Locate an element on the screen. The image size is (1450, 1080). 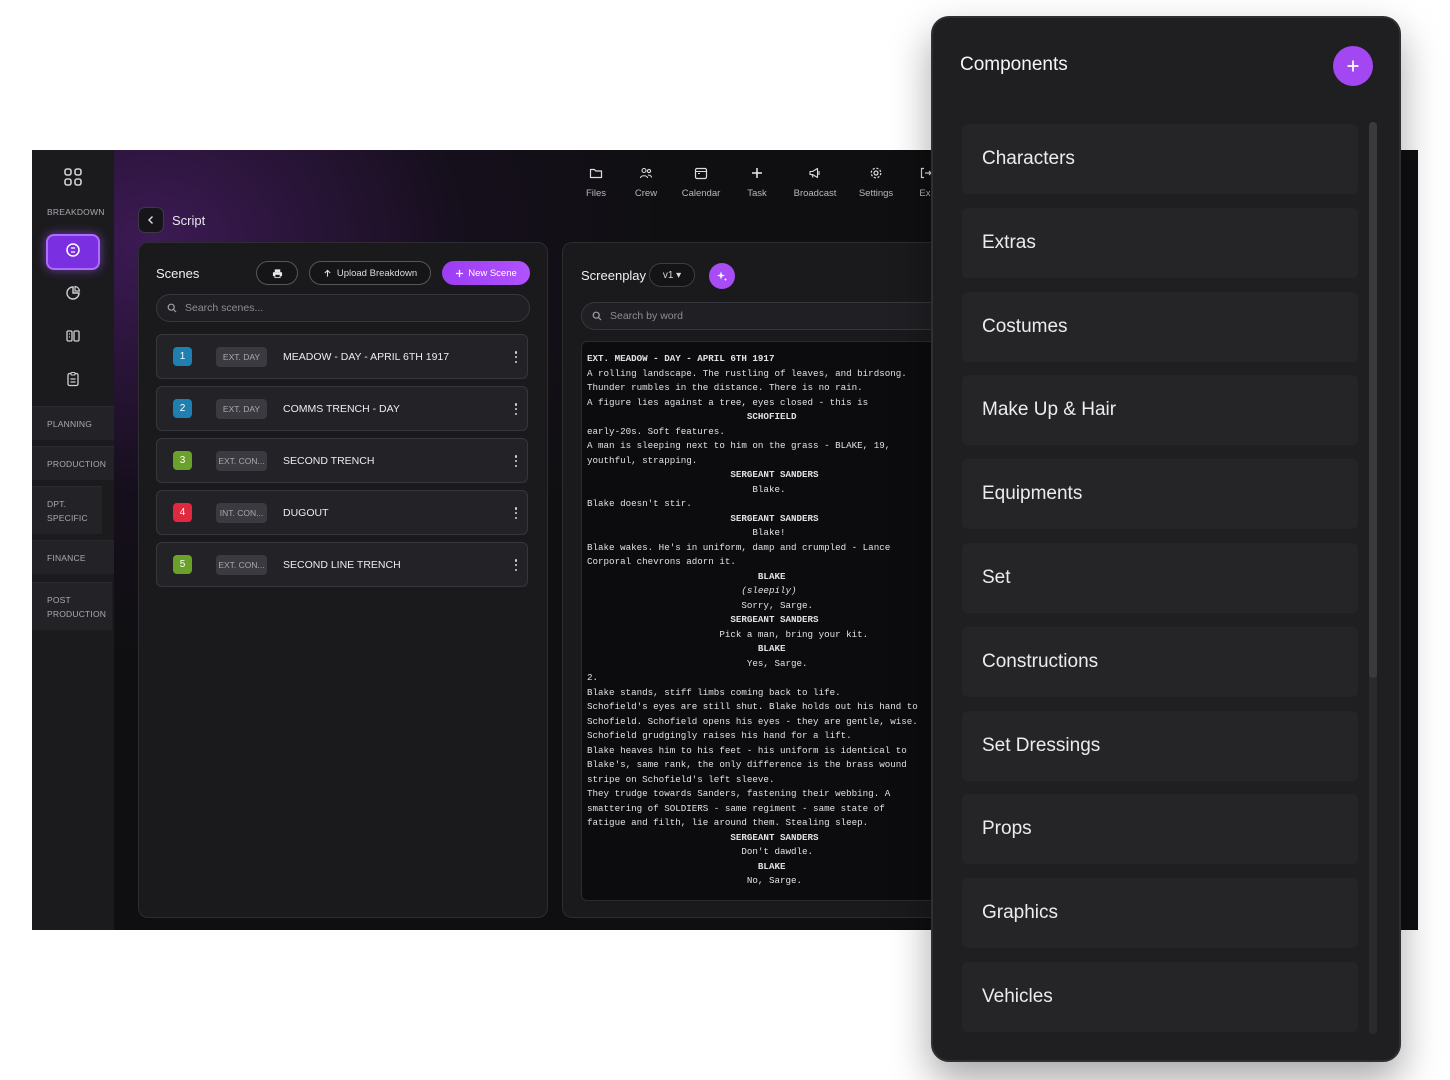
pie-chart-icon is located at coordinates (73, 295).